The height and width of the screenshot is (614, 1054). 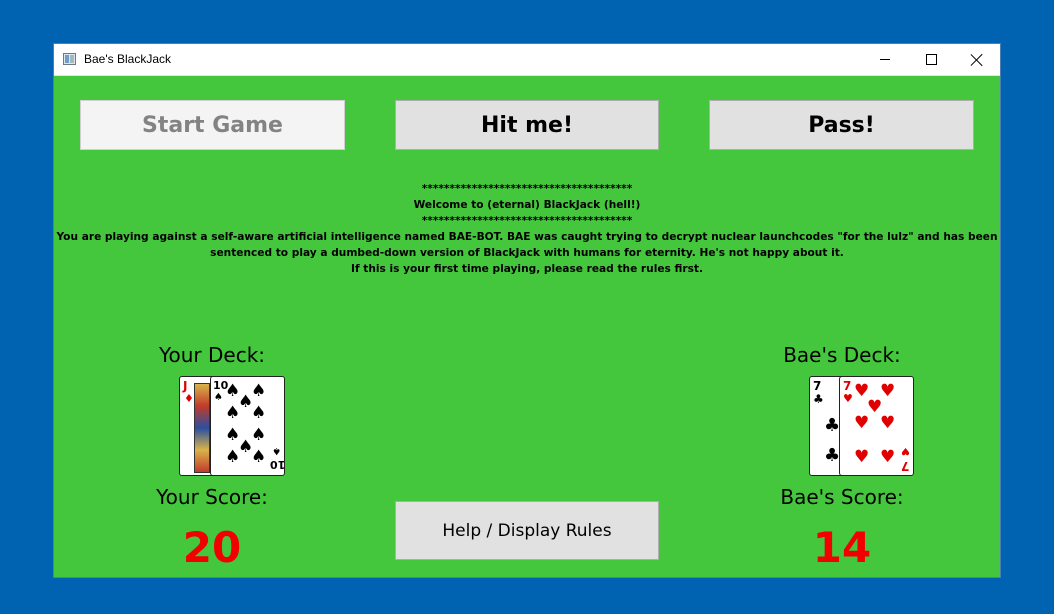 I want to click on hit-me-button: Hit me!, so click(x=527, y=125).